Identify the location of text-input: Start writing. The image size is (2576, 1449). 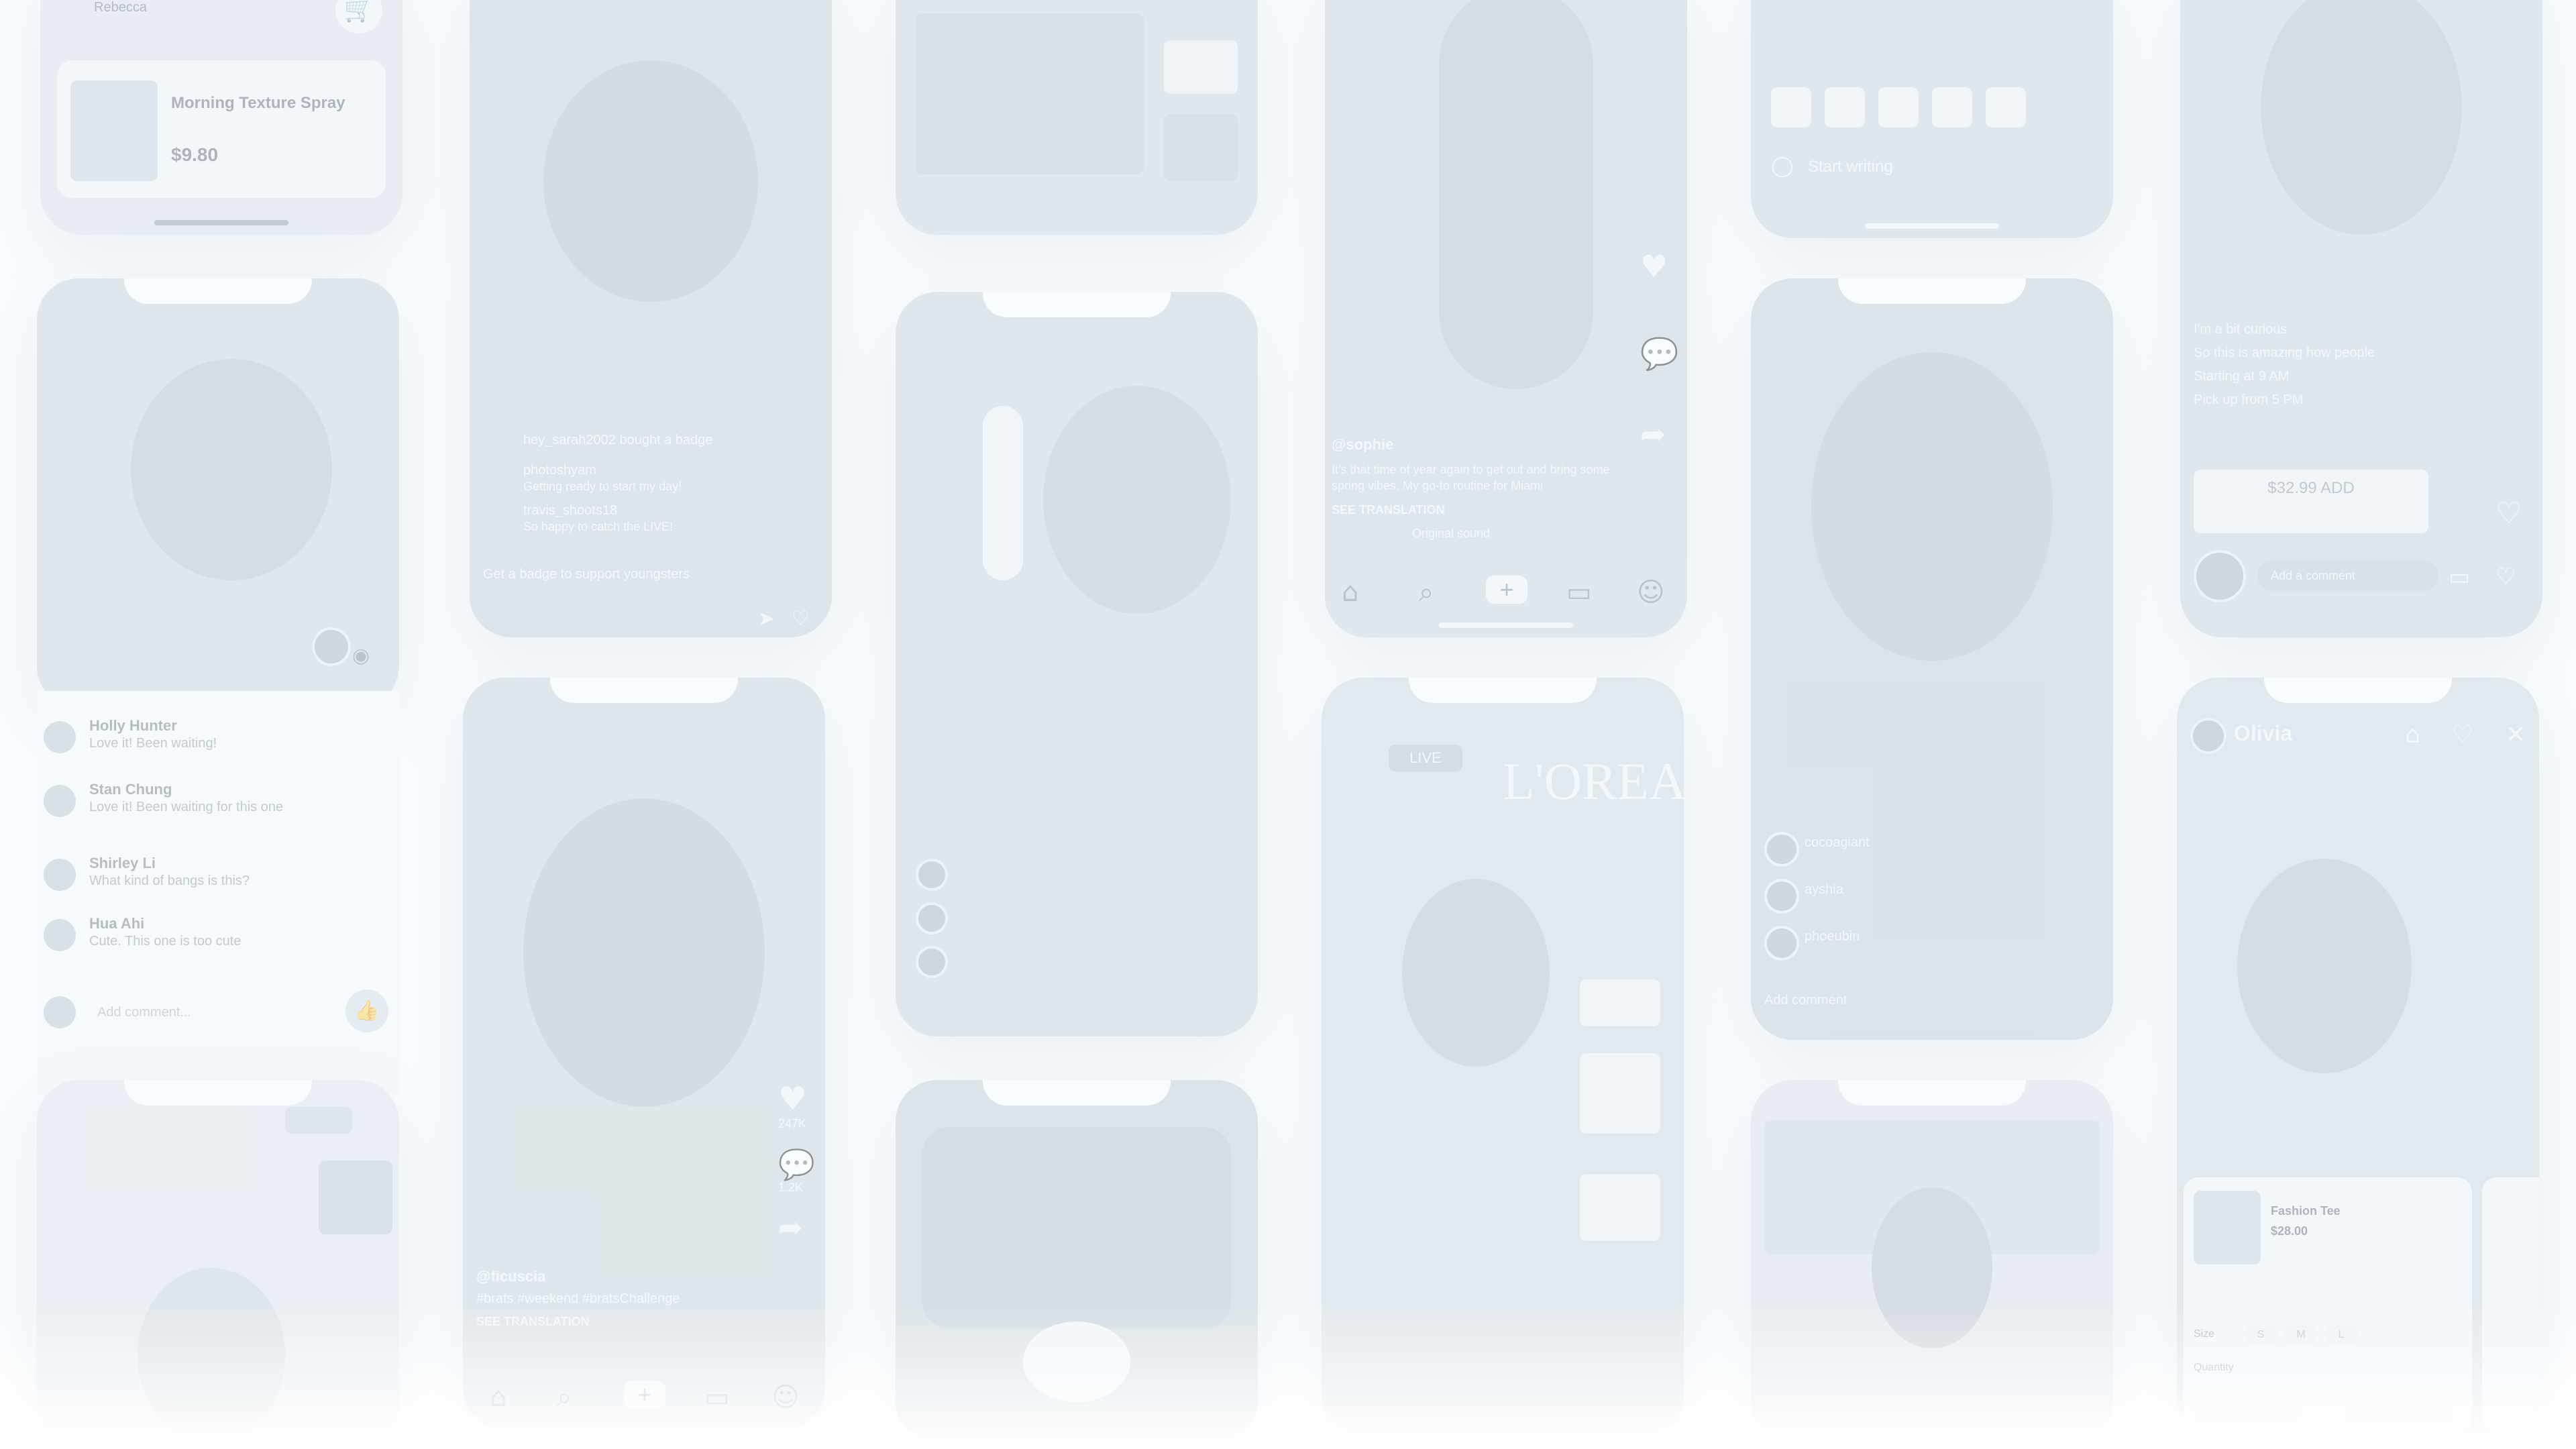
(1850, 167).